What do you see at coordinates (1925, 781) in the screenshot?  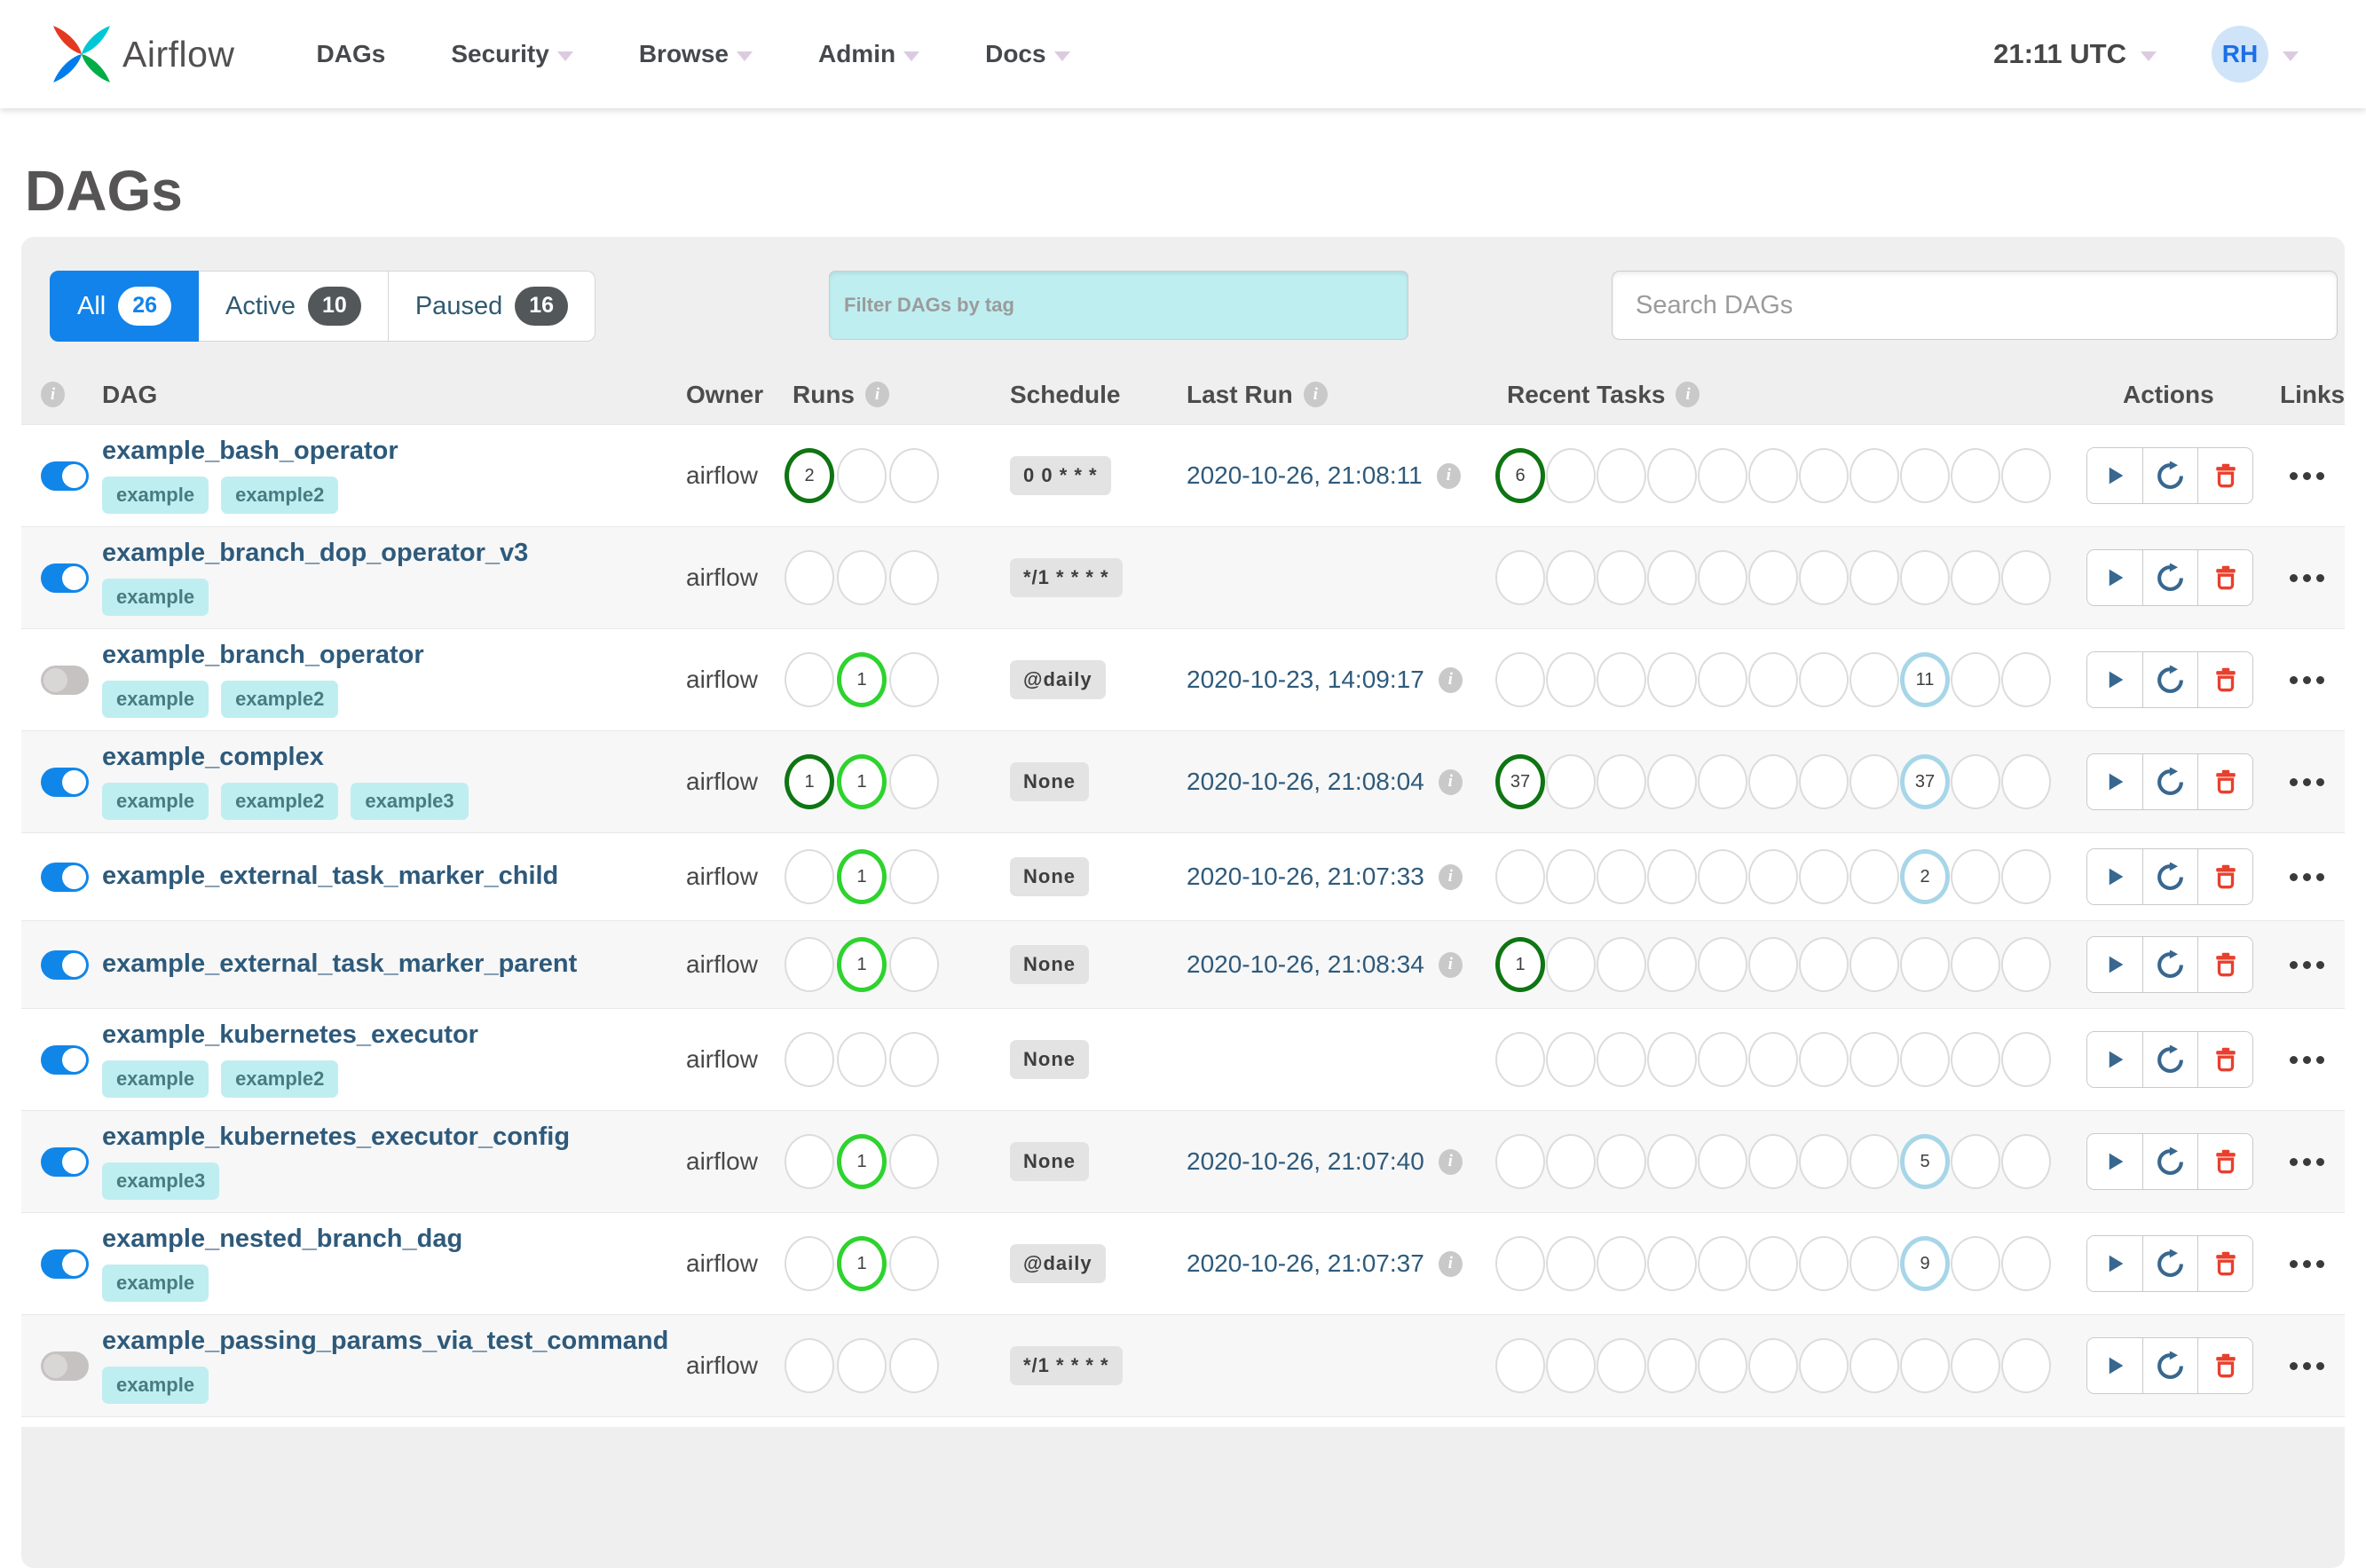 I see `task-status-circle-none: 37` at bounding box center [1925, 781].